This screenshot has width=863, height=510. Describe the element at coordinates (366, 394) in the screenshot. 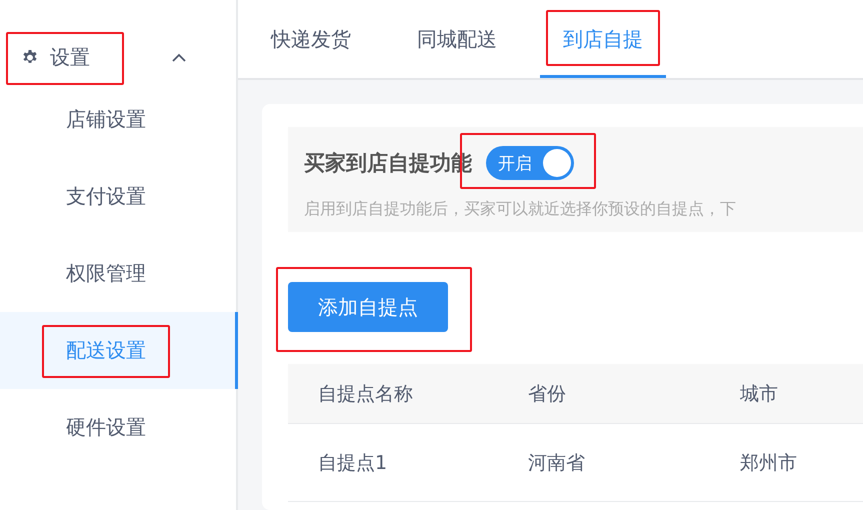

I see `column-header: 自提点名称` at that location.